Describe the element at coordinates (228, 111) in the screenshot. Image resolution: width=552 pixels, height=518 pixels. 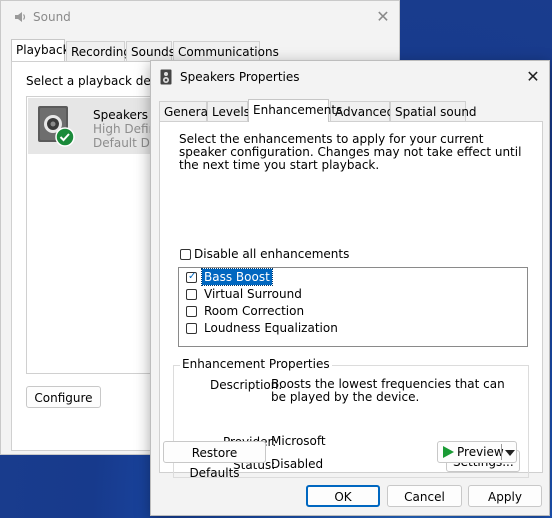
I see `tab-levels: Levels` at that location.